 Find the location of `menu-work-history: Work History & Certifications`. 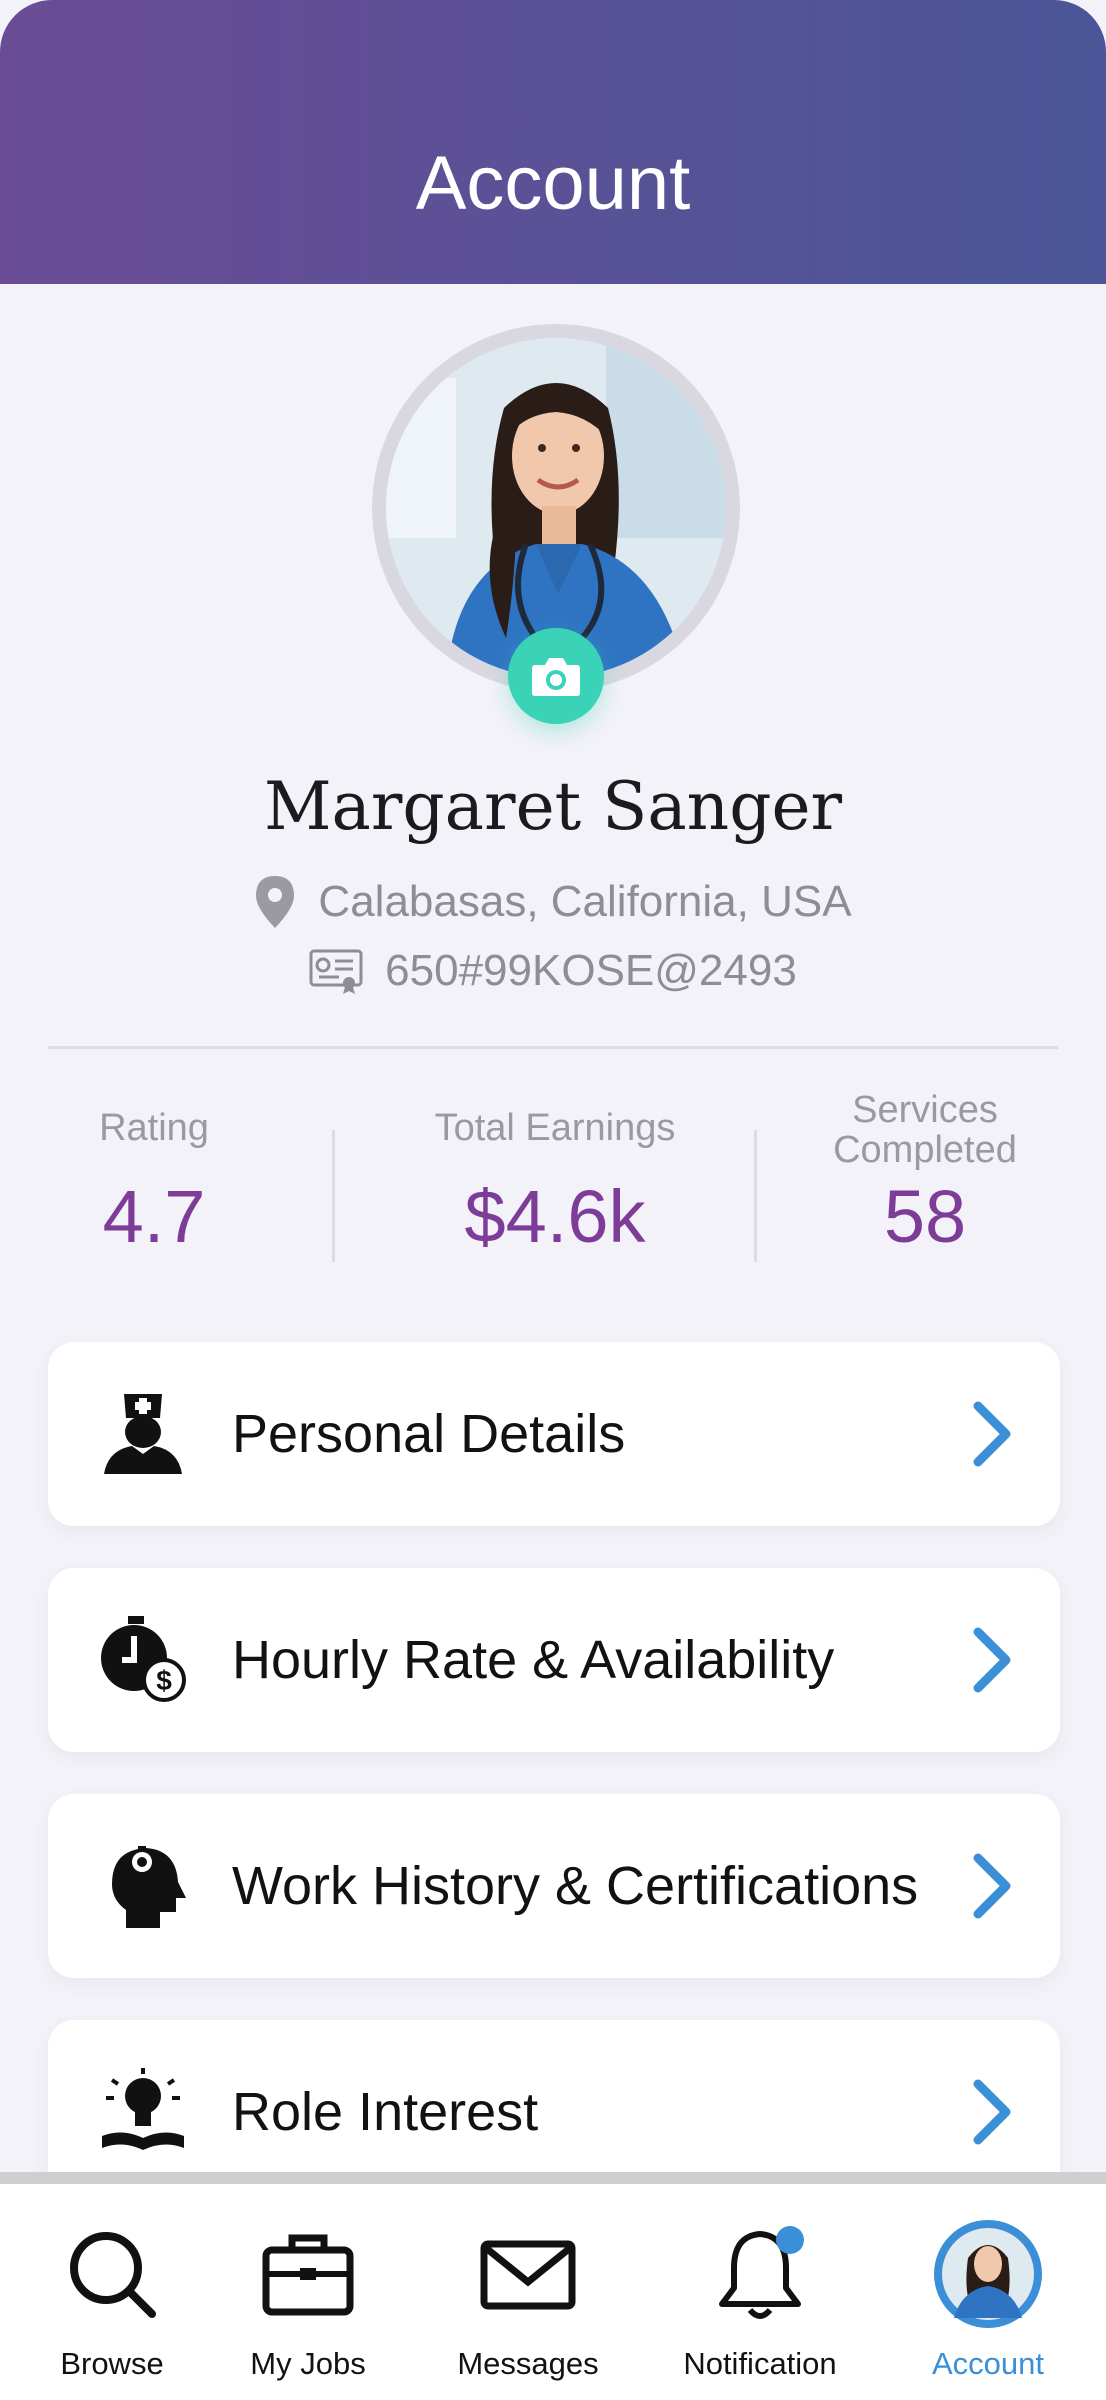

menu-work-history: Work History & Certifications is located at coordinates (554, 1886).